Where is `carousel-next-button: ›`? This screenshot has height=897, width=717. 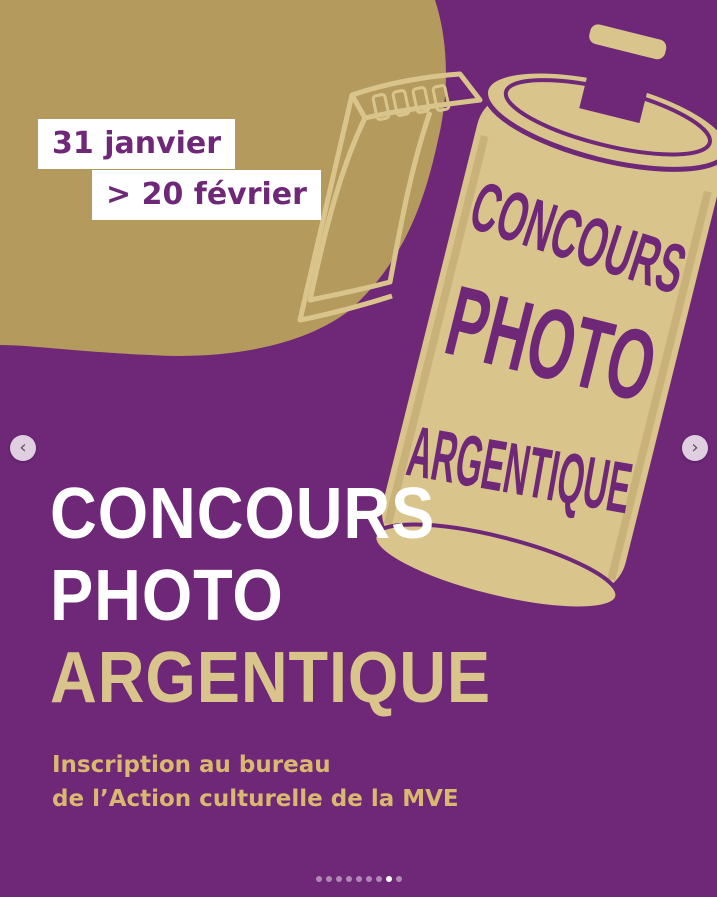
carousel-next-button: › is located at coordinates (695, 448).